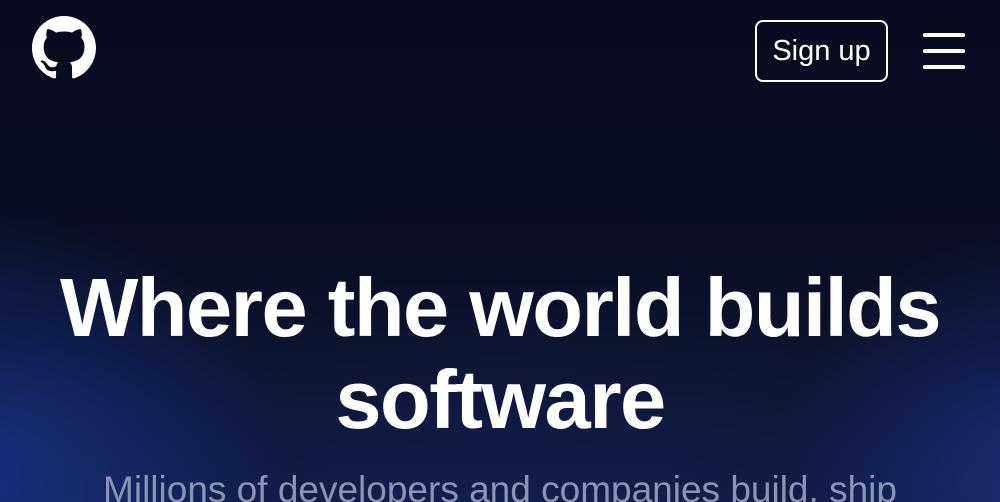 This screenshot has width=1000, height=502. Describe the element at coordinates (821, 51) in the screenshot. I see `sign-up-button: Sign up` at that location.